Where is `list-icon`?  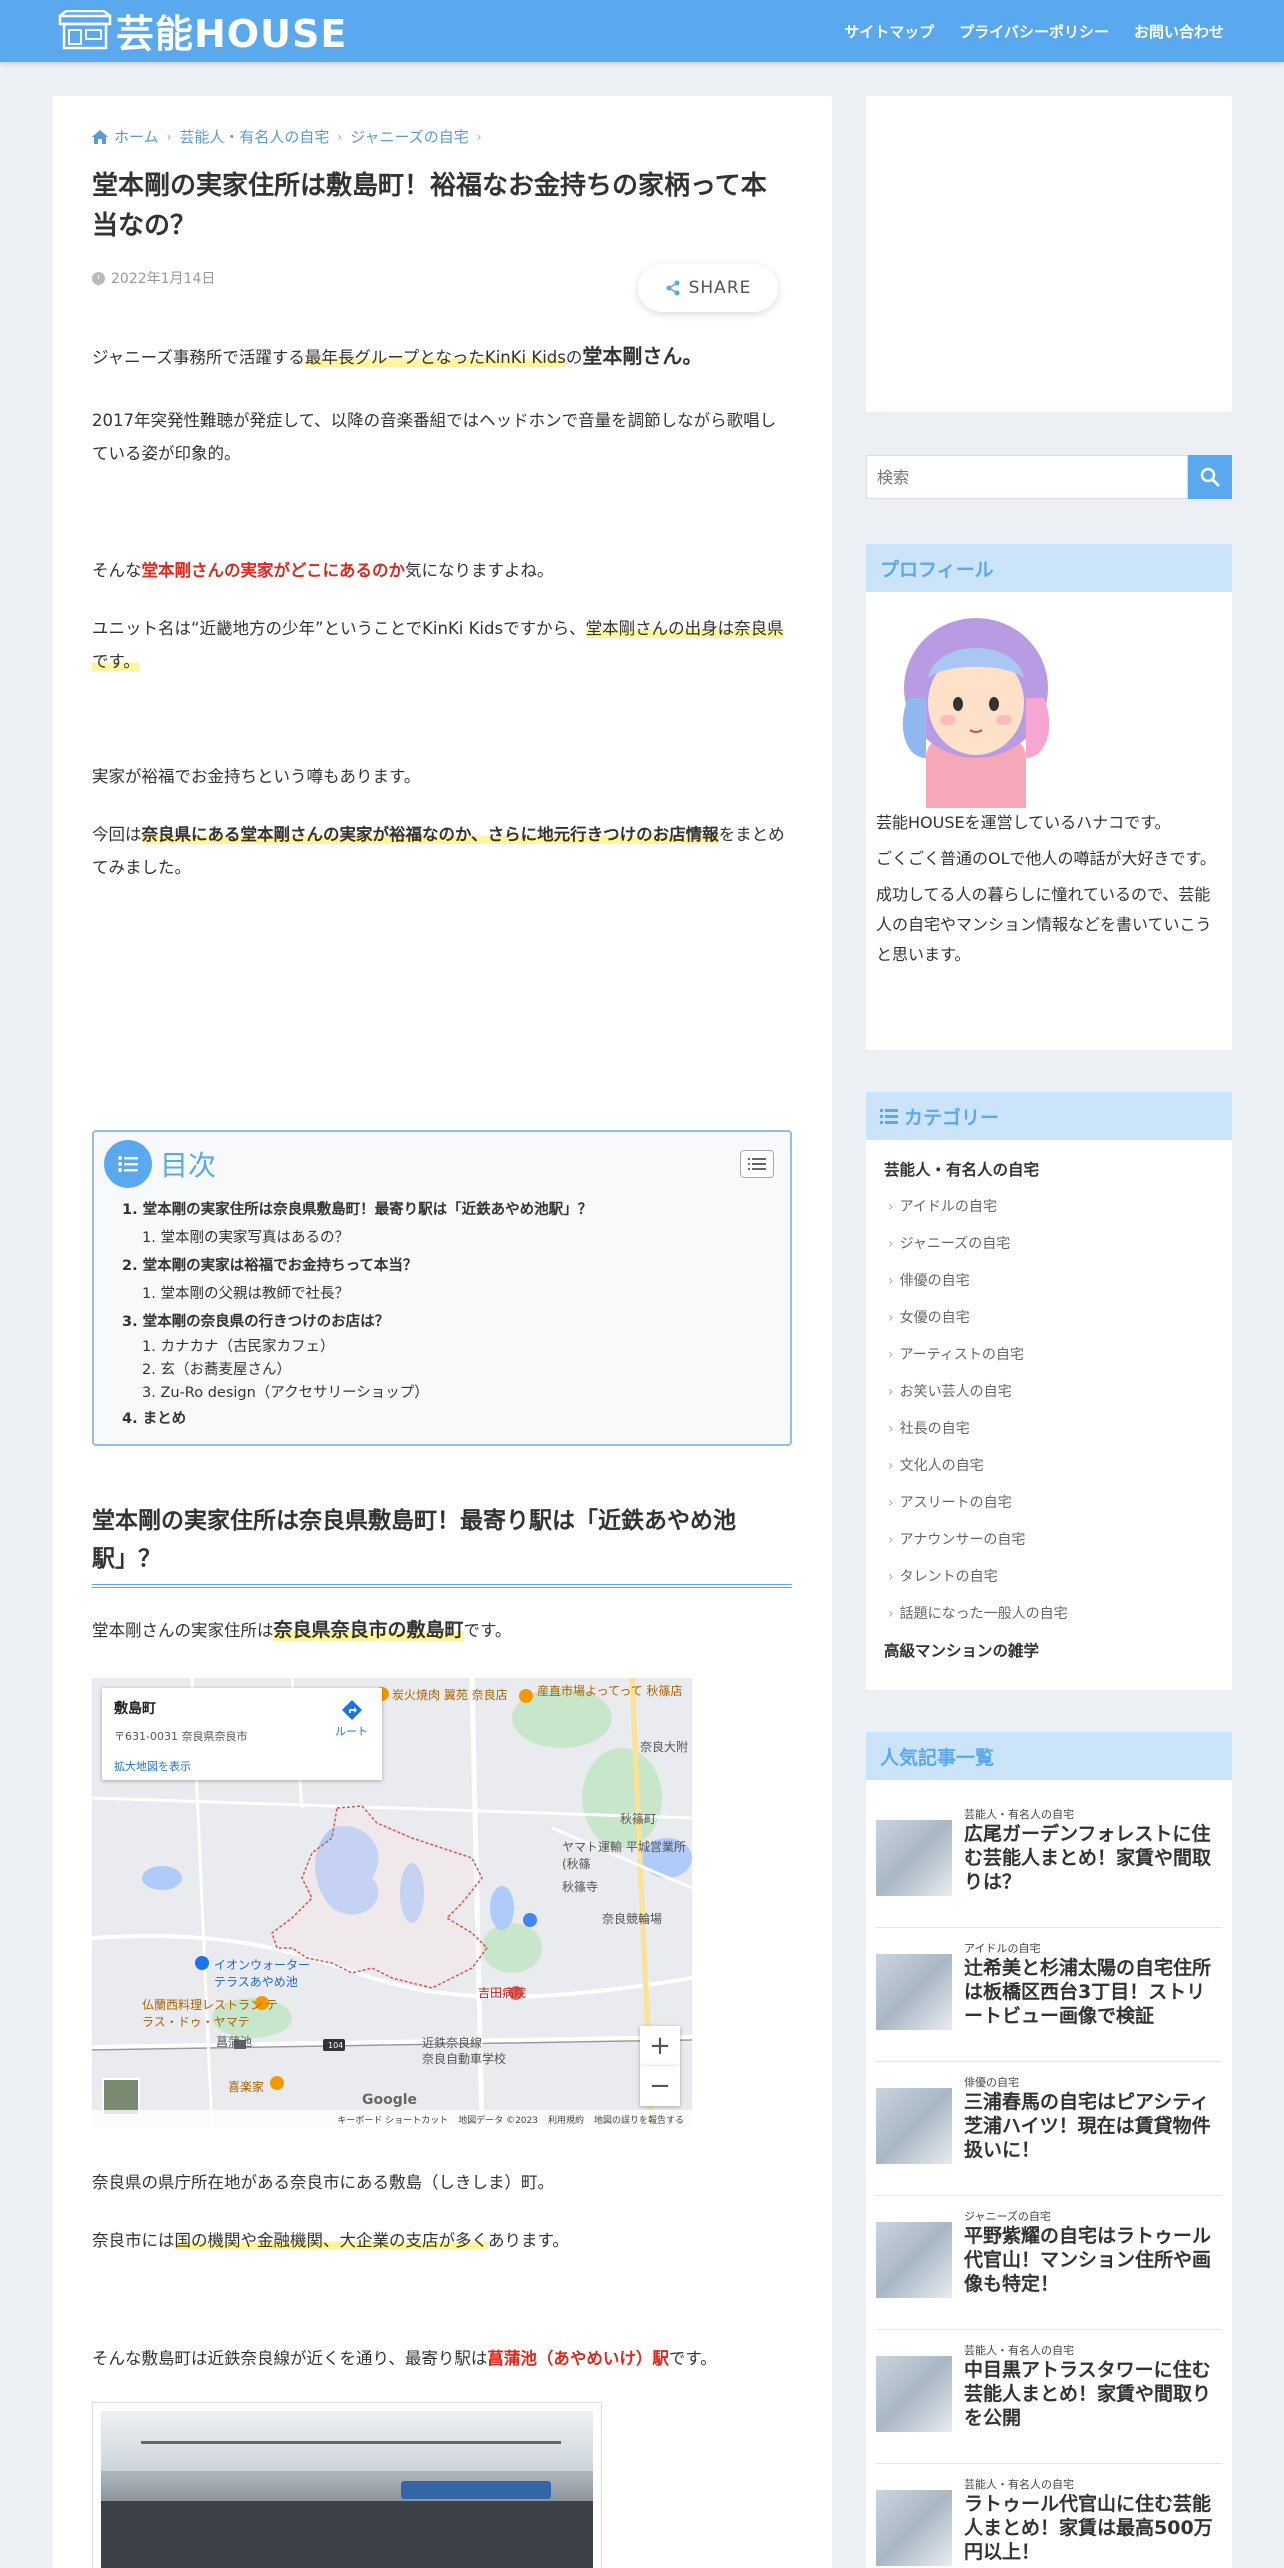
list-icon is located at coordinates (889, 1116).